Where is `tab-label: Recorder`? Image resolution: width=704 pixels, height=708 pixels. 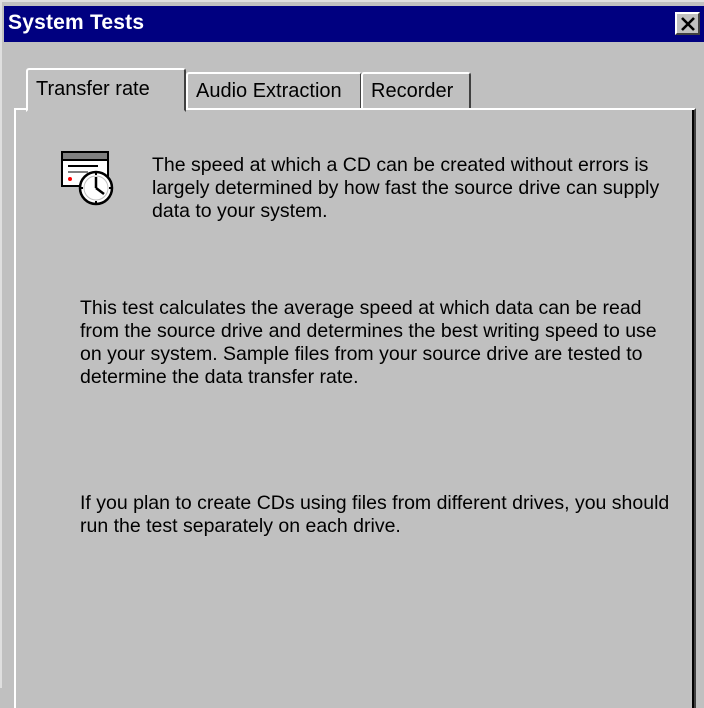
tab-label: Recorder is located at coordinates (412, 91).